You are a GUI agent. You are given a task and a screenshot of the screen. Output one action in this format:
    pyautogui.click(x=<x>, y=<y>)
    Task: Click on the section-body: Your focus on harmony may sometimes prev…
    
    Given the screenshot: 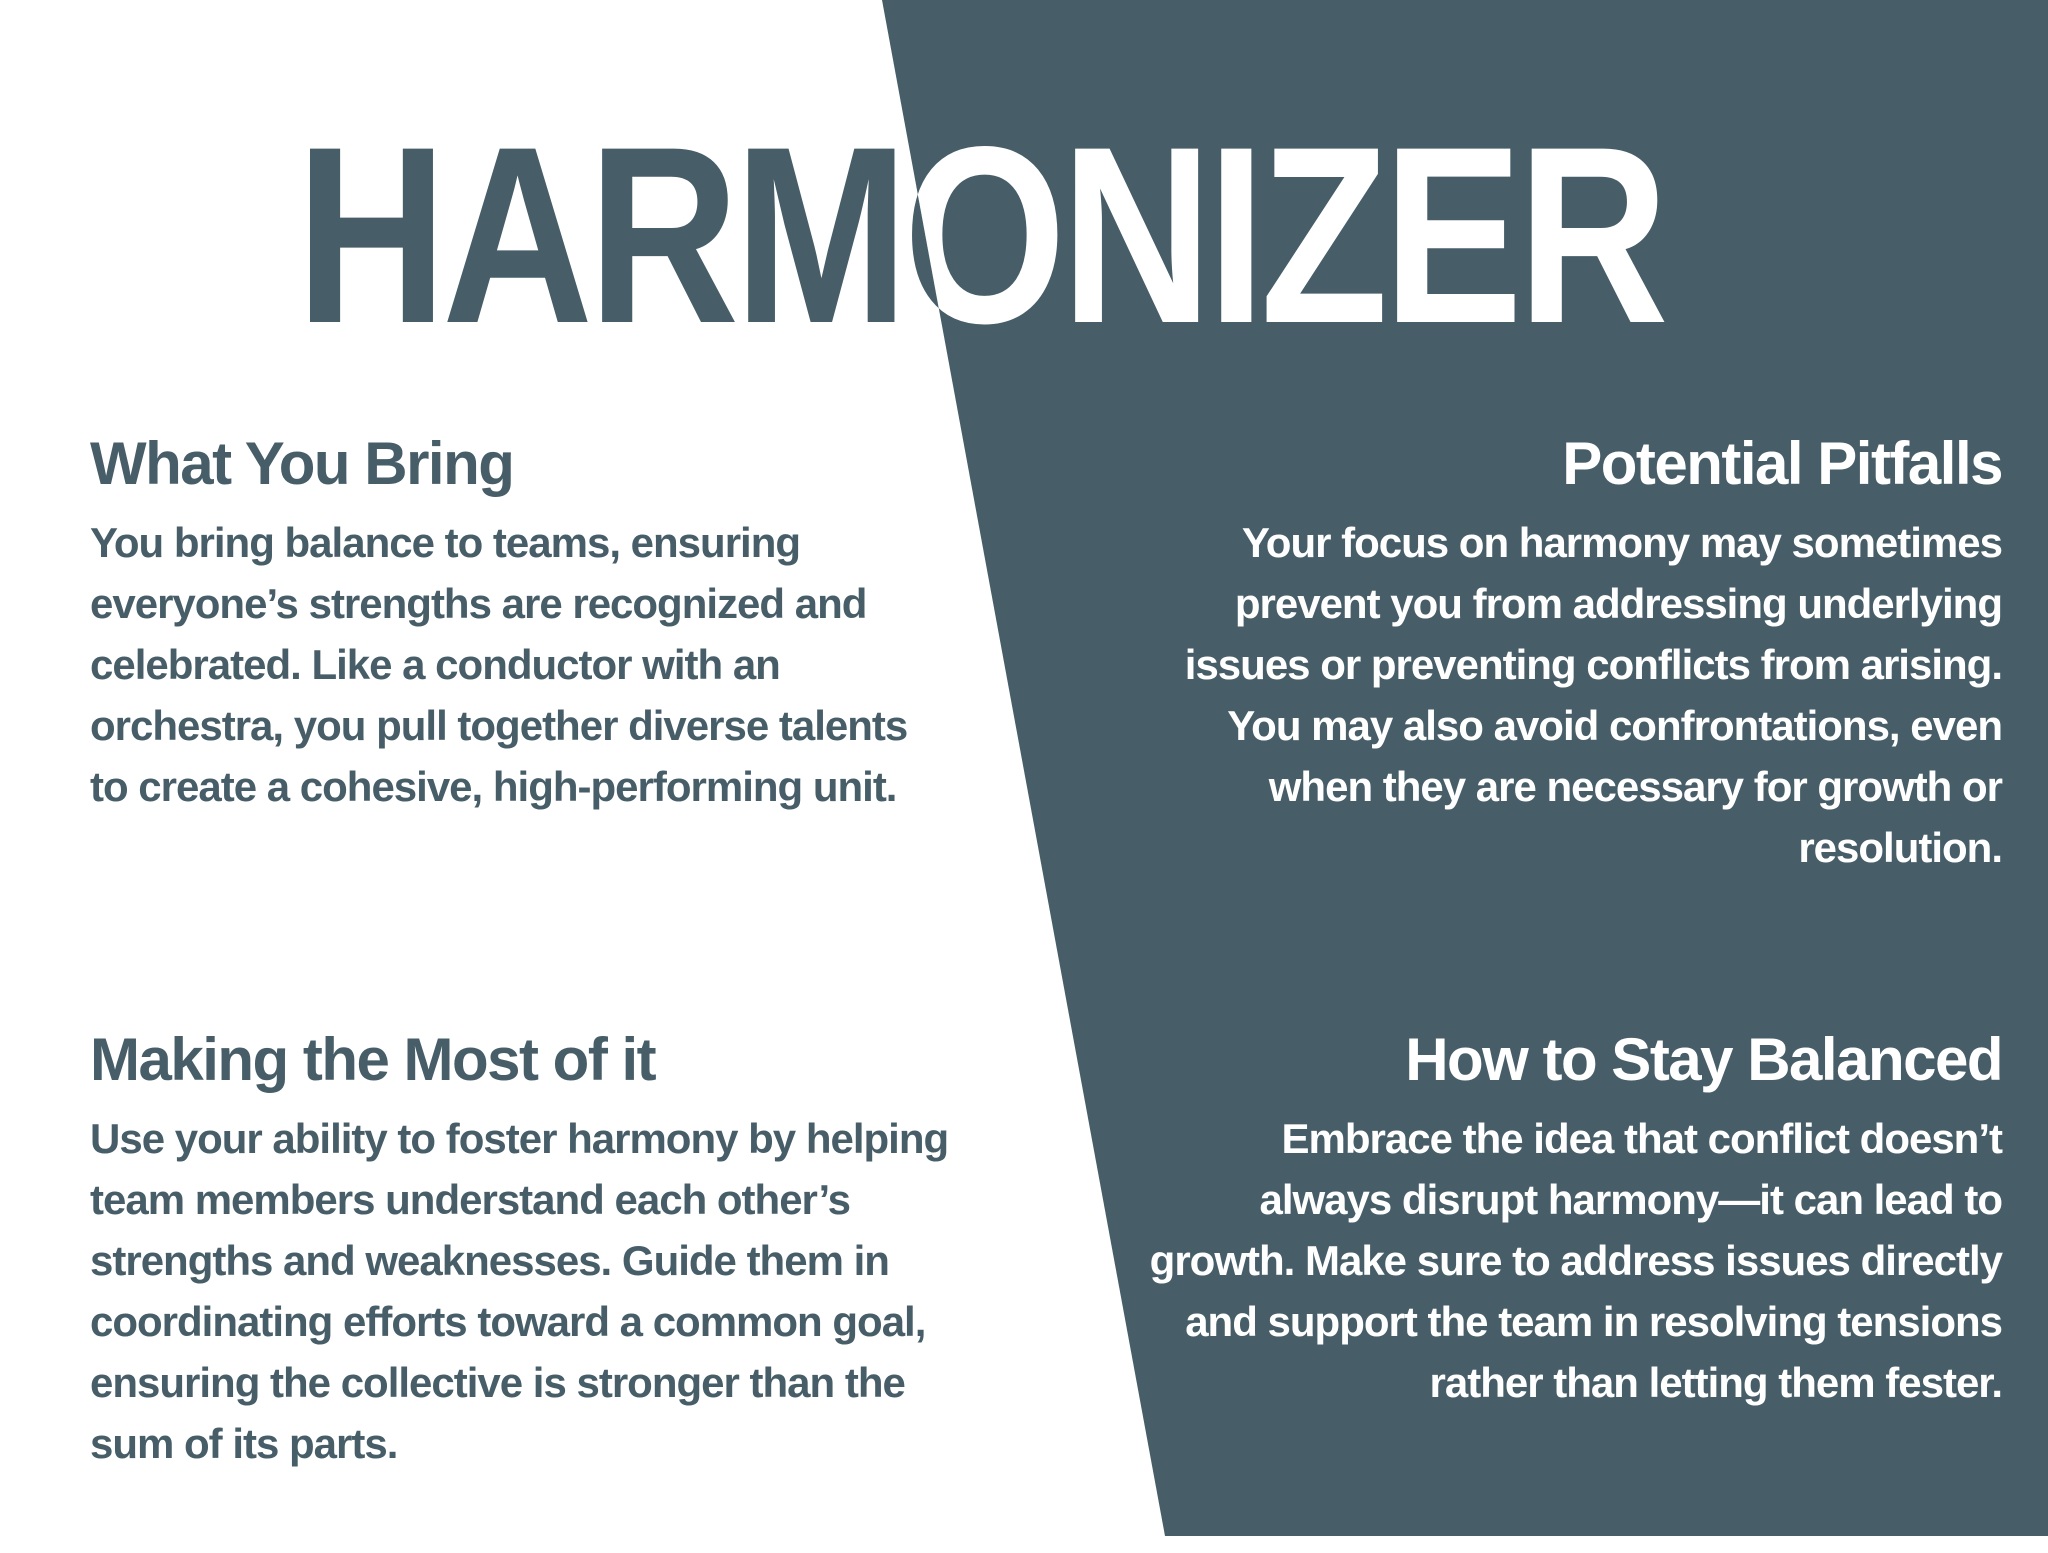 What is the action you would take?
    pyautogui.click(x=1593, y=695)
    